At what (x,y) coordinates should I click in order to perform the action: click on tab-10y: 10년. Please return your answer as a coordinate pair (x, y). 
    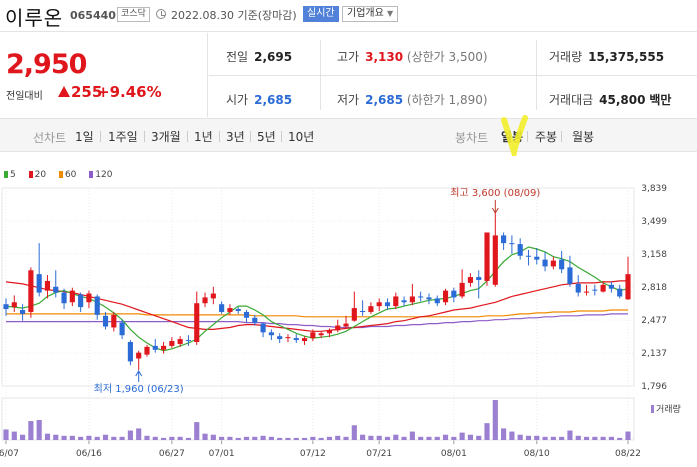
    Looking at the image, I should click on (301, 136).